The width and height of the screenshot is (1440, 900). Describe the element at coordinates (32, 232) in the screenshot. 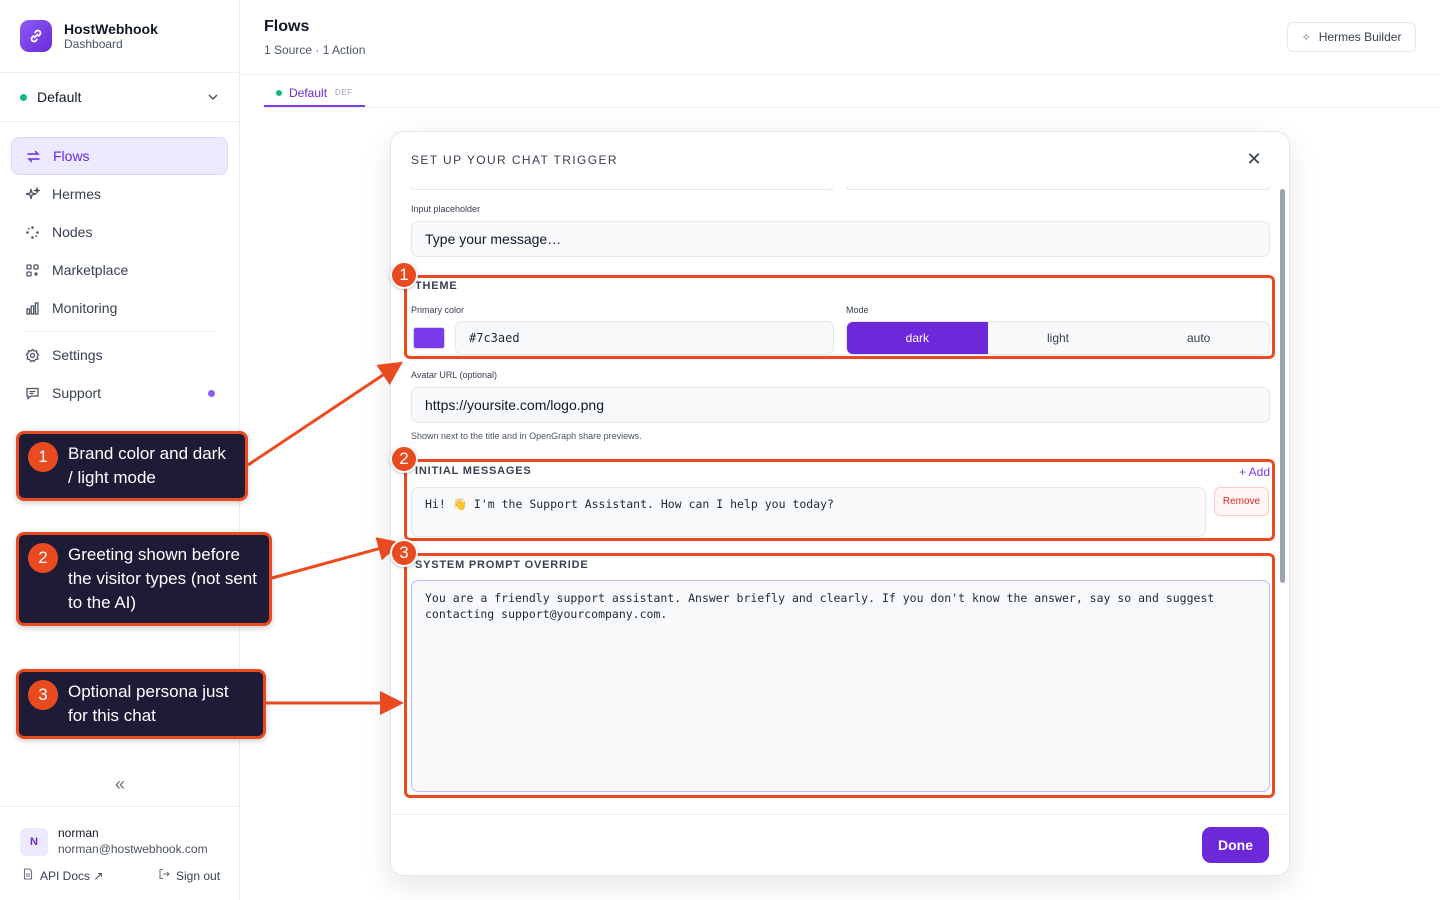

I see `nodes-icon` at that location.